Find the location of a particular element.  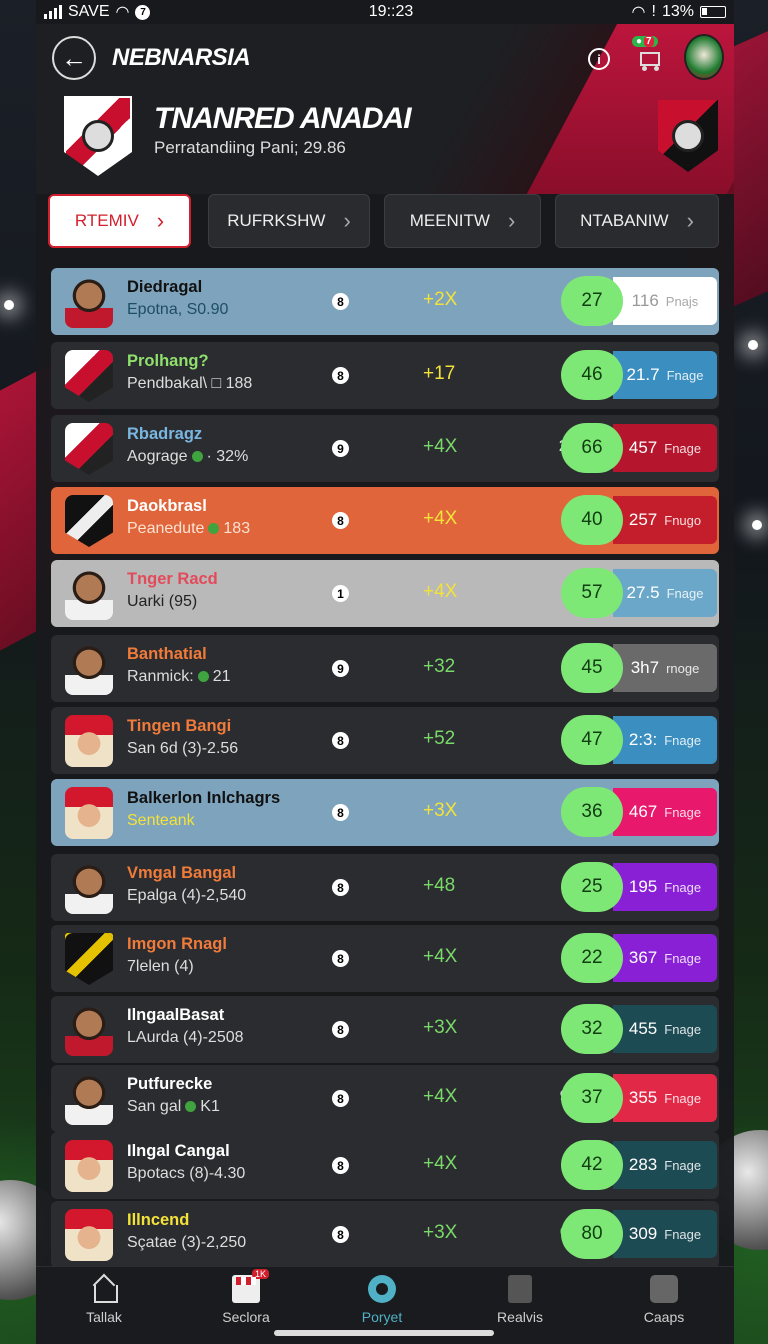

tab-rufrkshw: RUFRKSHW › is located at coordinates (289, 221).